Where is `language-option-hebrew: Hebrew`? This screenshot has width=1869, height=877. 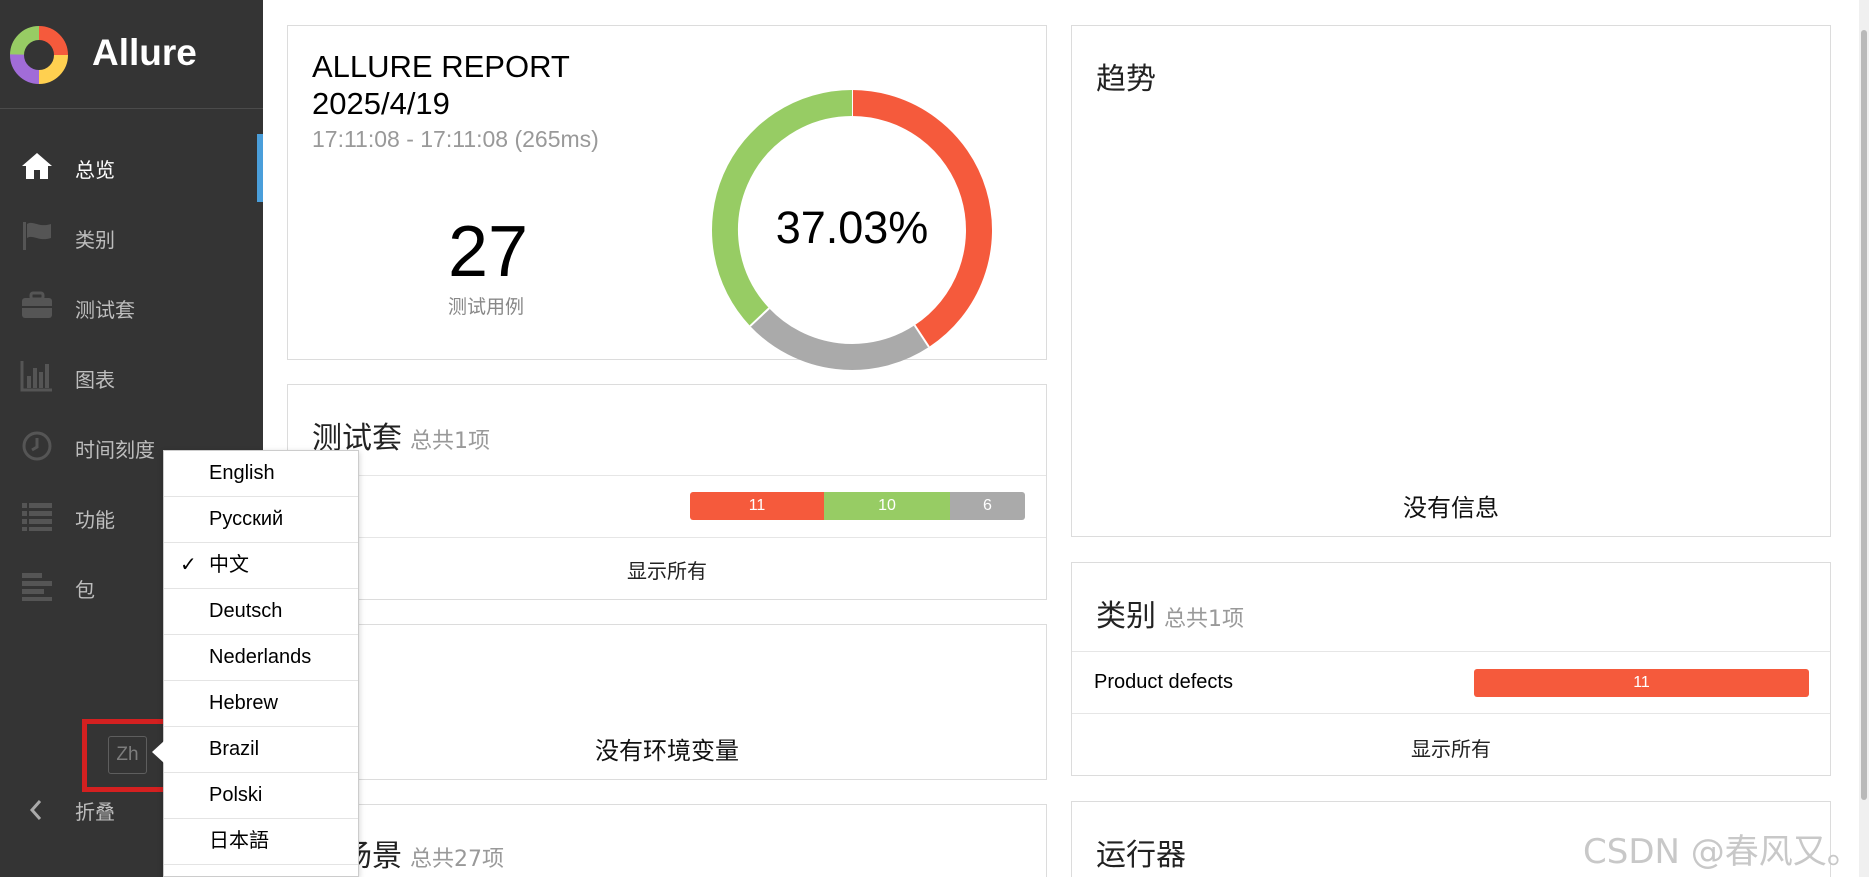
language-option-hebrew: Hebrew is located at coordinates (261, 704).